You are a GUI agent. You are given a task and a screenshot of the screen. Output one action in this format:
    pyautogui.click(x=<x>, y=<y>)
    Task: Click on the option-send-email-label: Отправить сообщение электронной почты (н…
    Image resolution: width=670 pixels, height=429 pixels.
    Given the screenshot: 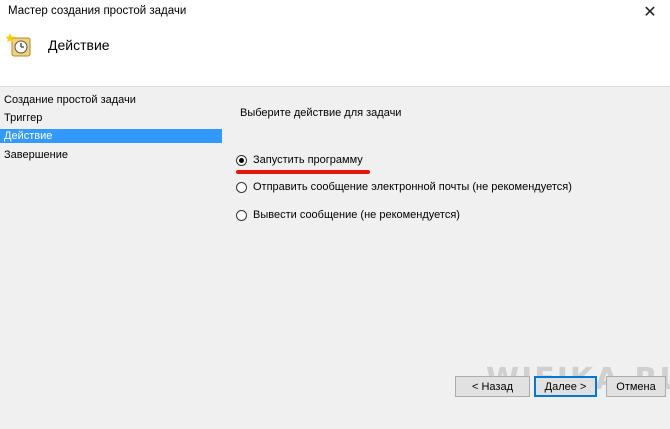 What is the action you would take?
    pyautogui.click(x=412, y=187)
    